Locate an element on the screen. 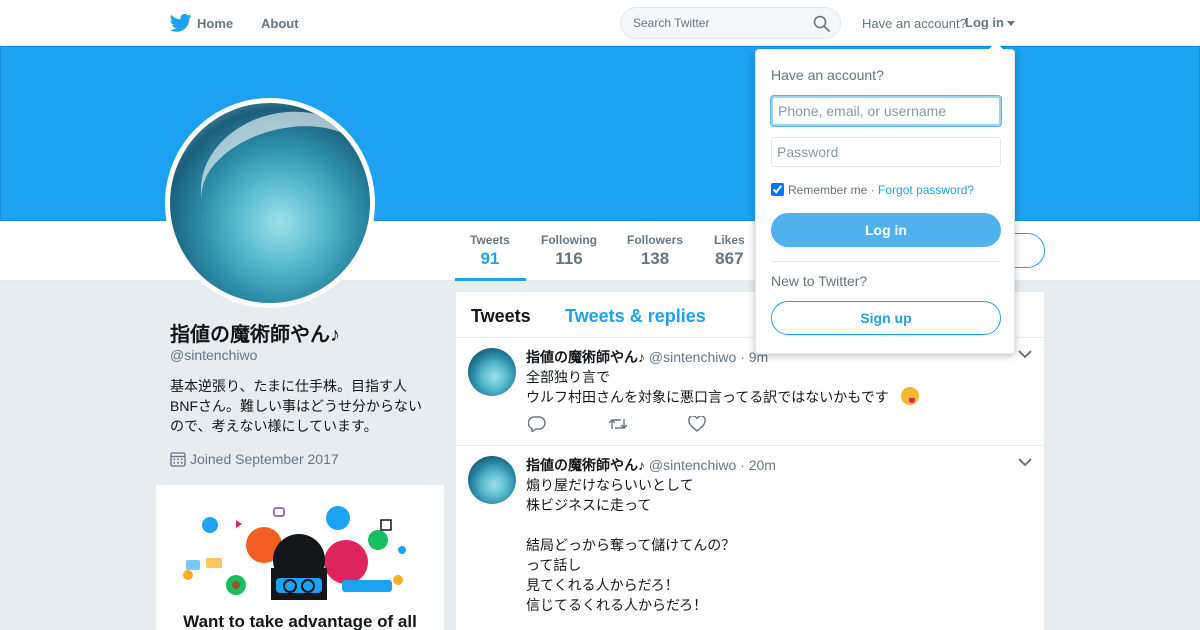 The width and height of the screenshot is (1200, 630). stat-followers: Followers 138 is located at coordinates (655, 251).